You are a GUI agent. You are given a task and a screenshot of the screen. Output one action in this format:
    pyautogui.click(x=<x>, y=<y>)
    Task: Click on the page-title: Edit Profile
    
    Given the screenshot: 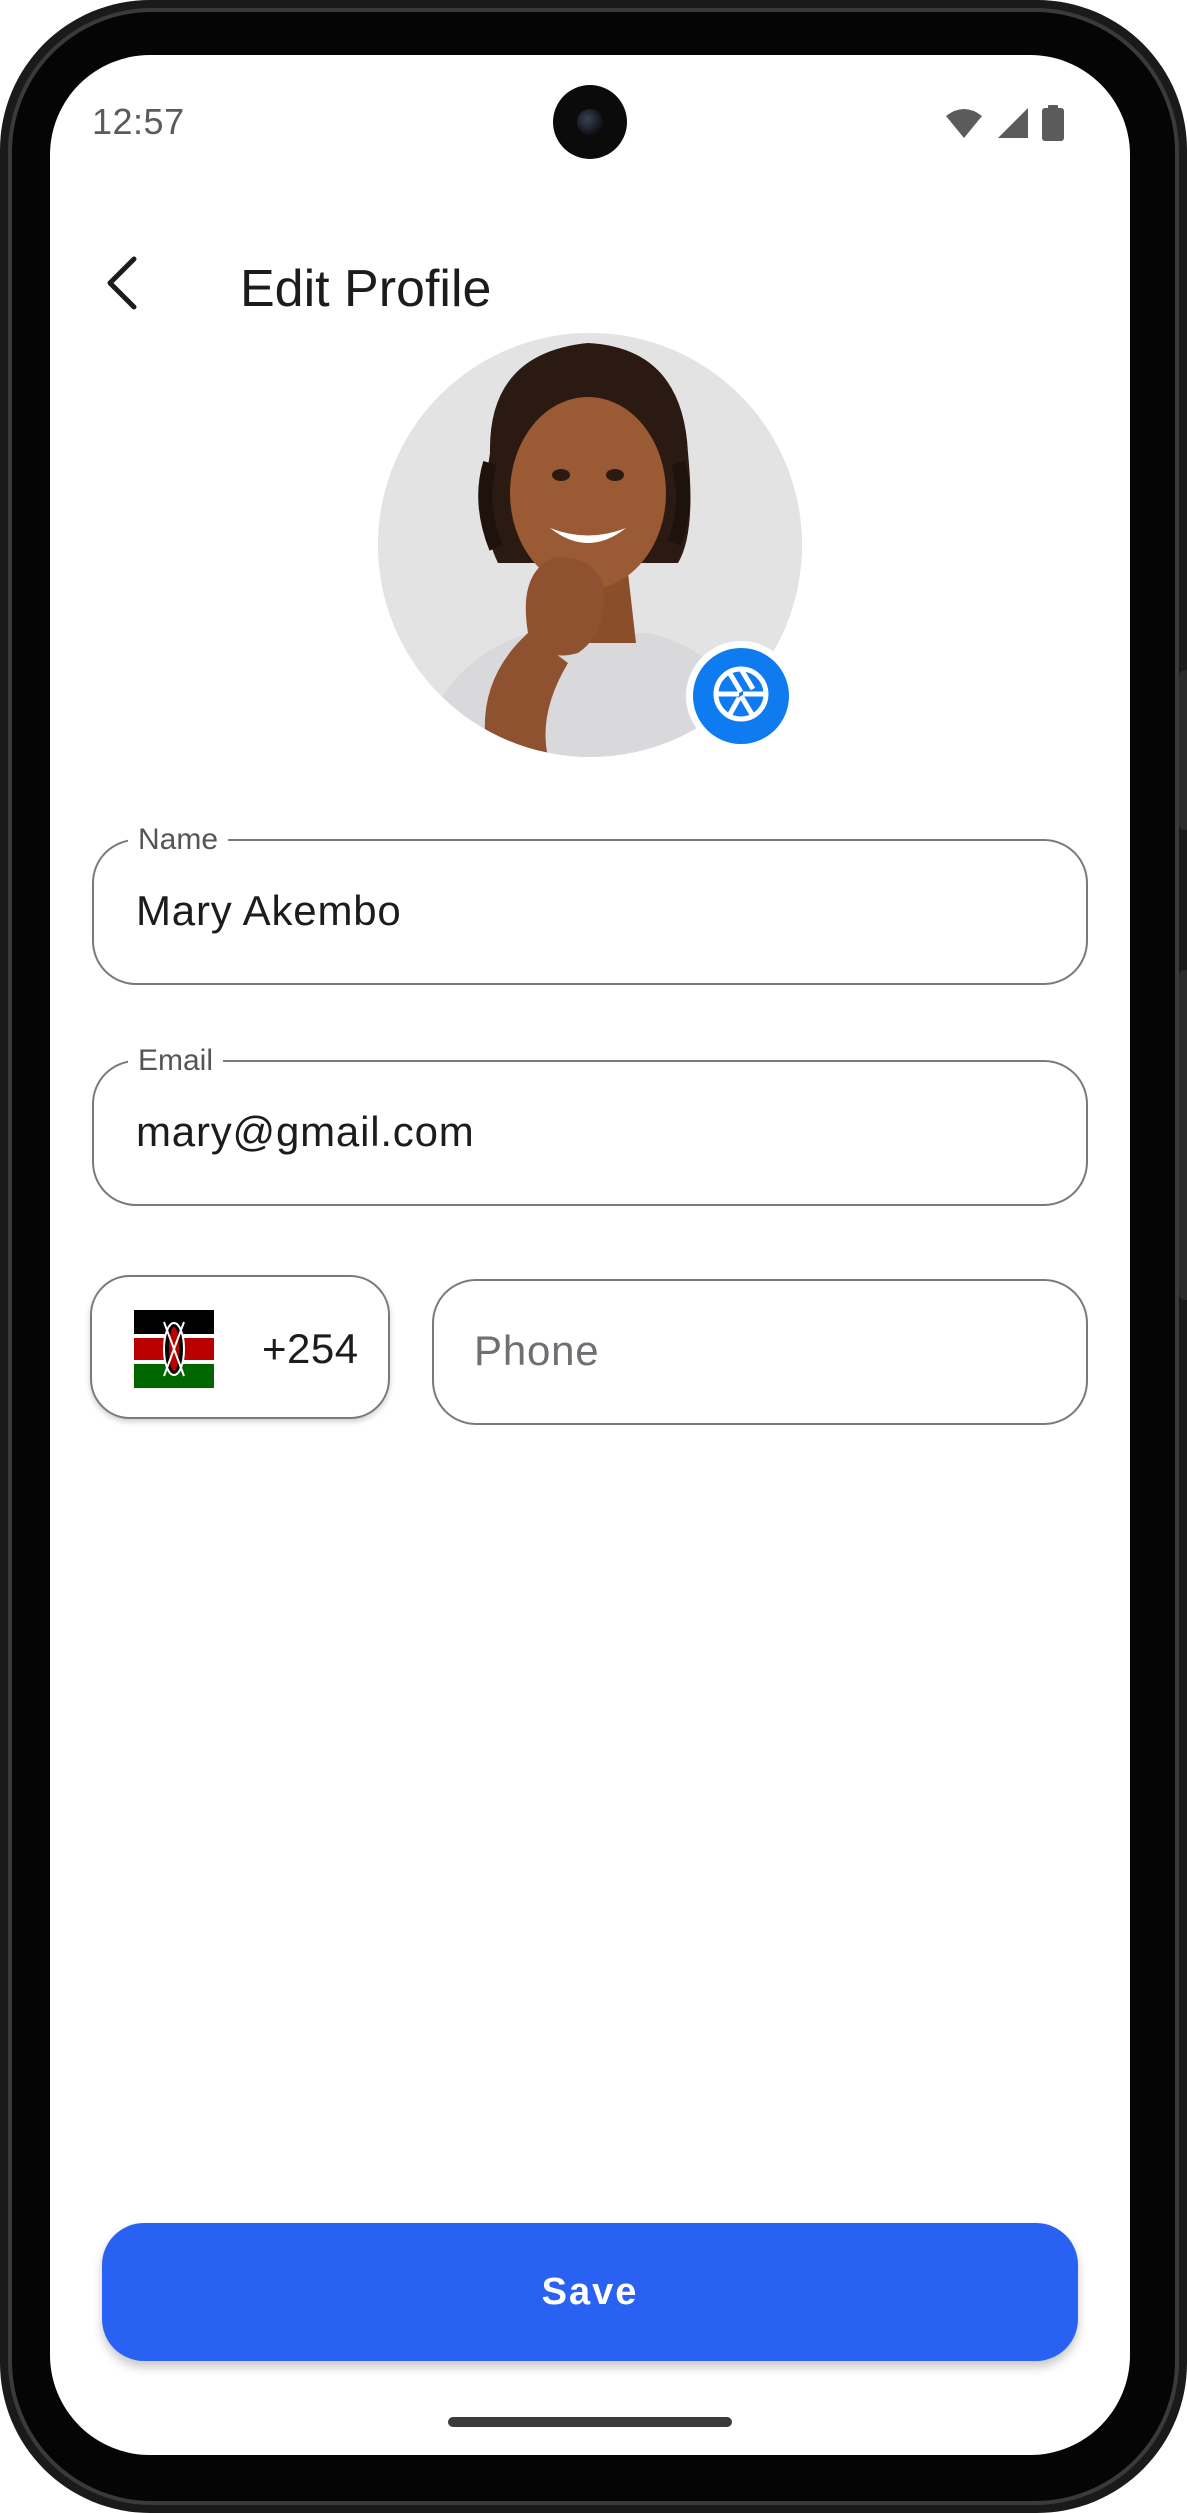 What is the action you would take?
    pyautogui.click(x=366, y=289)
    